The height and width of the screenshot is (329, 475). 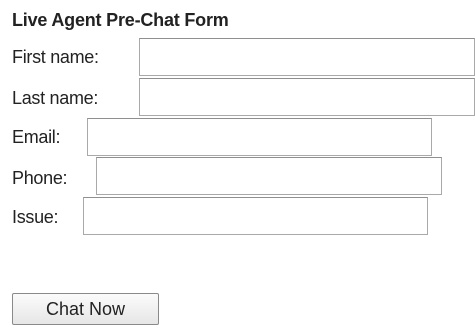 I want to click on form-title: Live Agent Pre-Chat Form, so click(x=120, y=20).